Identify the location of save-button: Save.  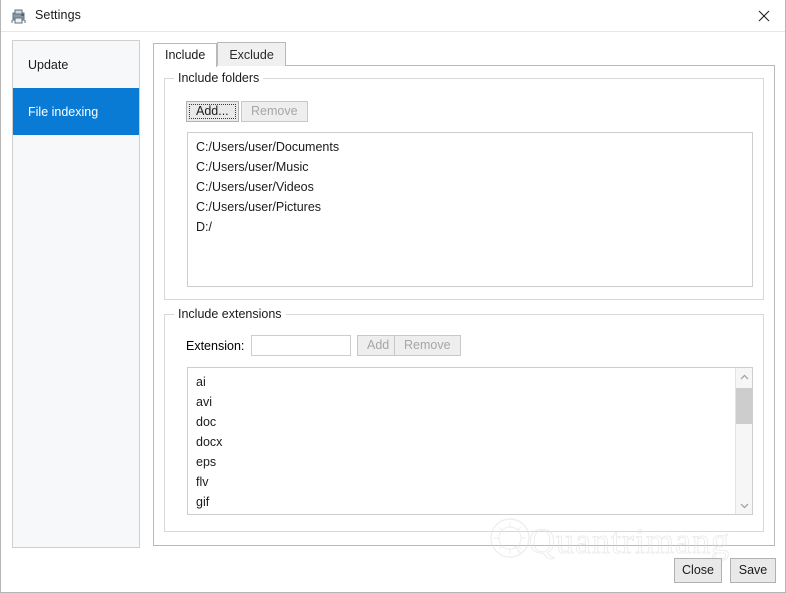
(753, 570).